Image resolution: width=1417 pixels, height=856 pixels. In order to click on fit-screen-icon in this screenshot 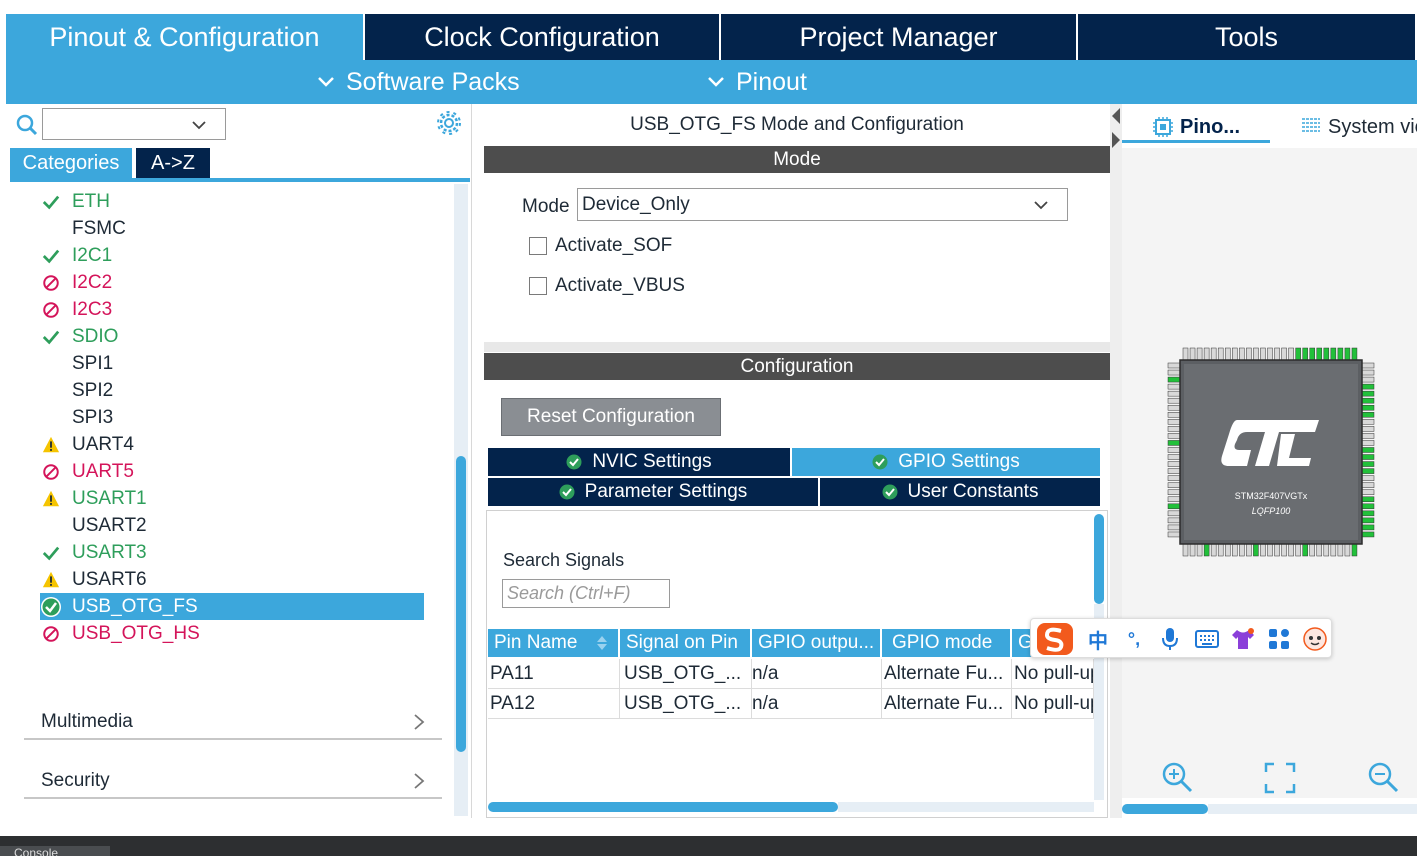, I will do `click(1280, 778)`.